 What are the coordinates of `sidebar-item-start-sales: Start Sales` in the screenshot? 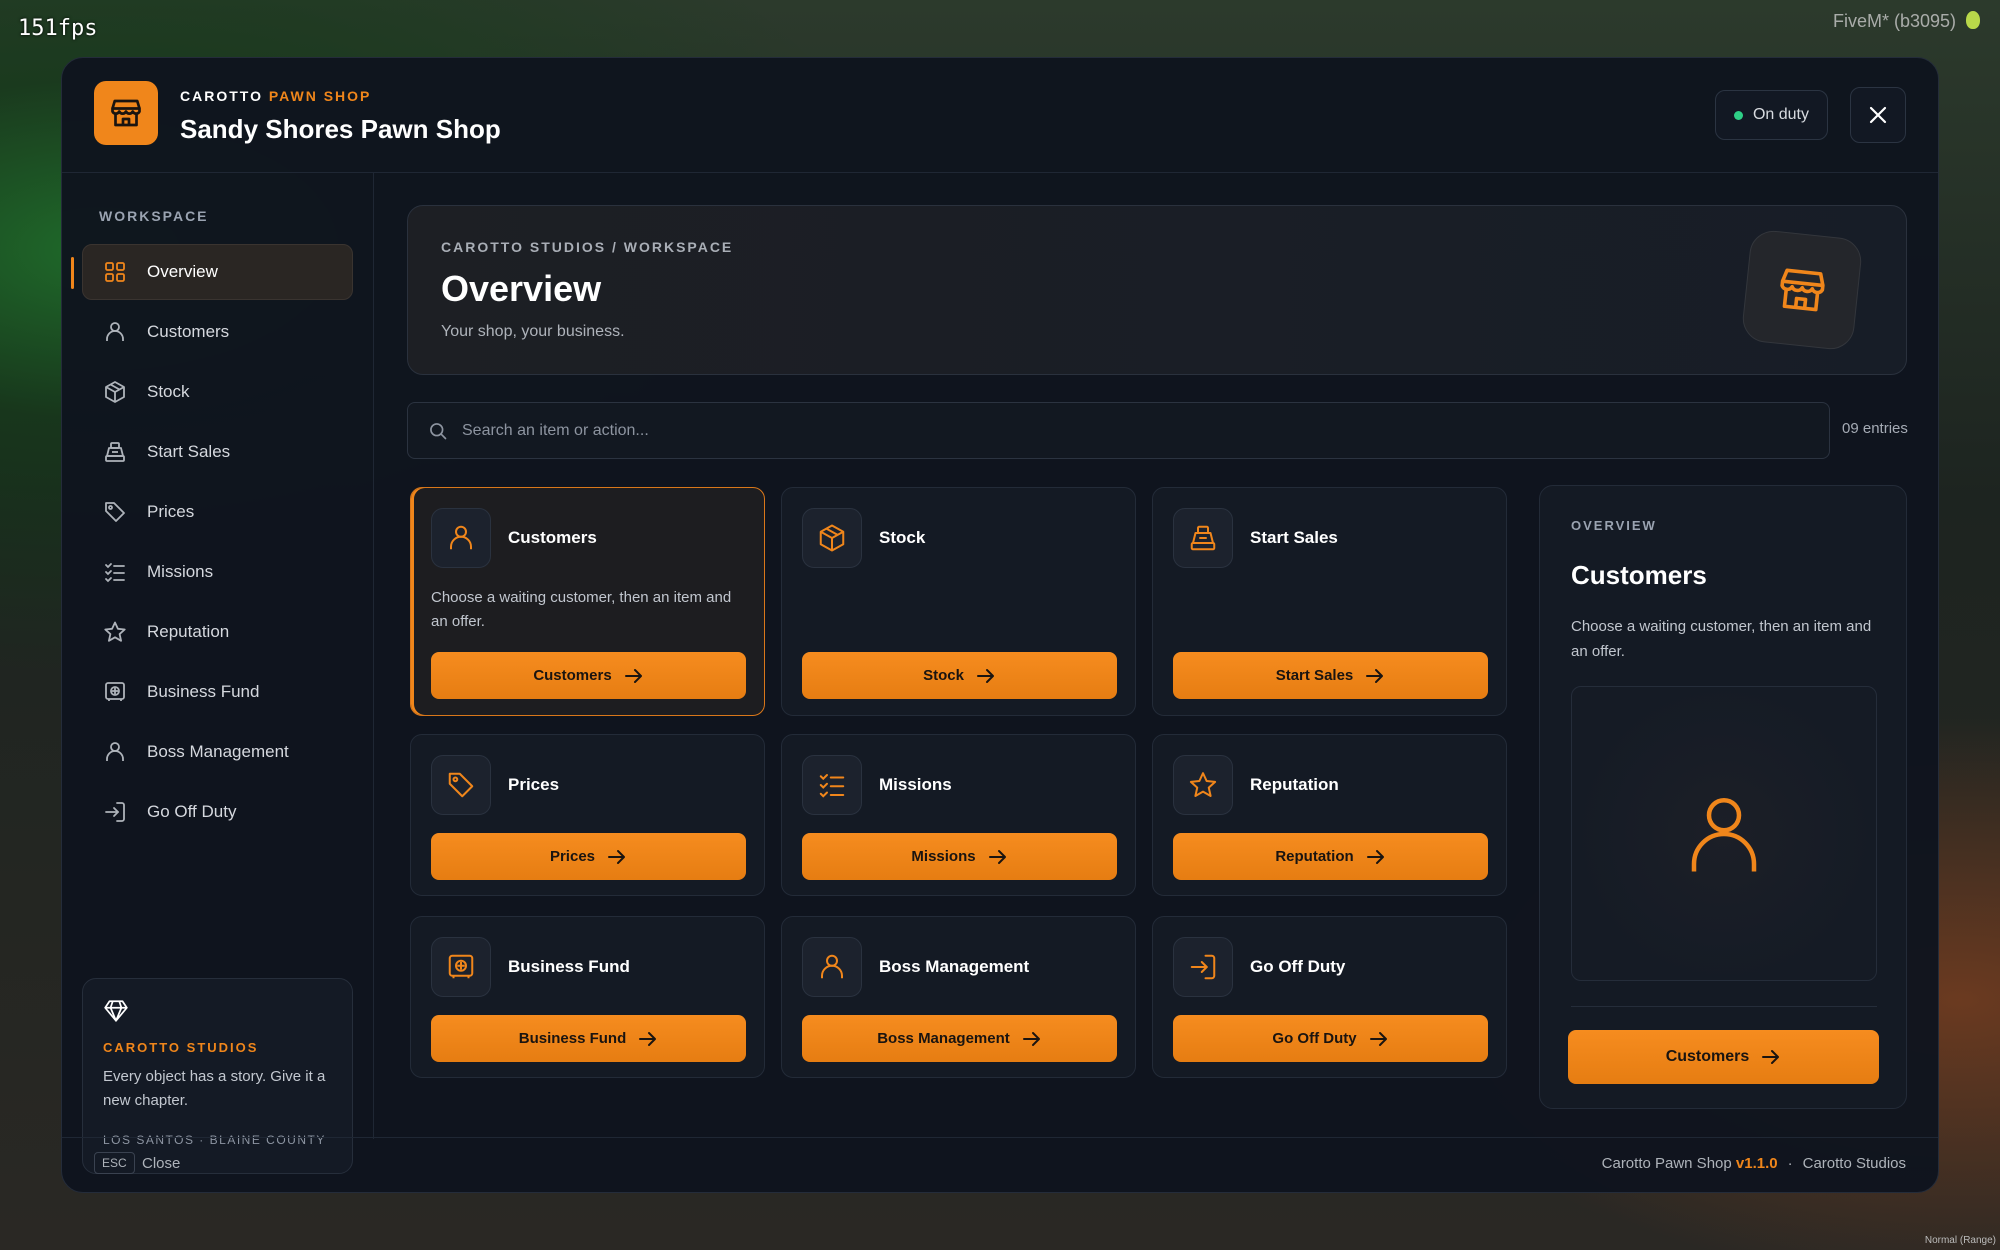 It's located at (217, 452).